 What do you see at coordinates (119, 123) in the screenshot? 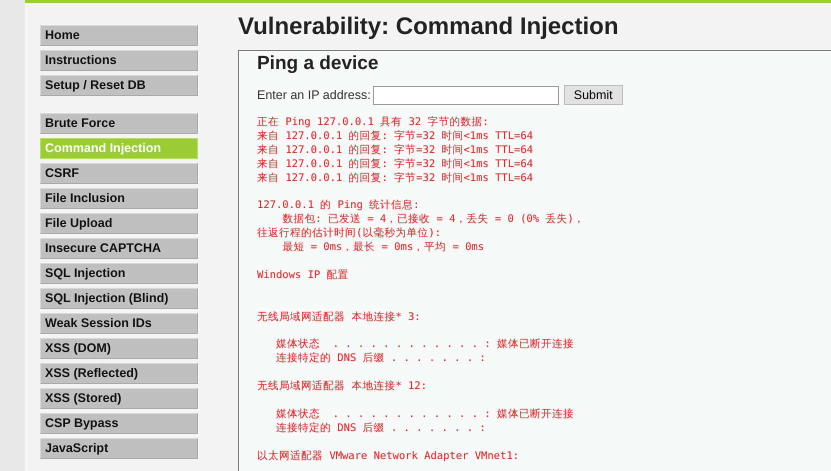
I see `menu-item: Brute Force` at bounding box center [119, 123].